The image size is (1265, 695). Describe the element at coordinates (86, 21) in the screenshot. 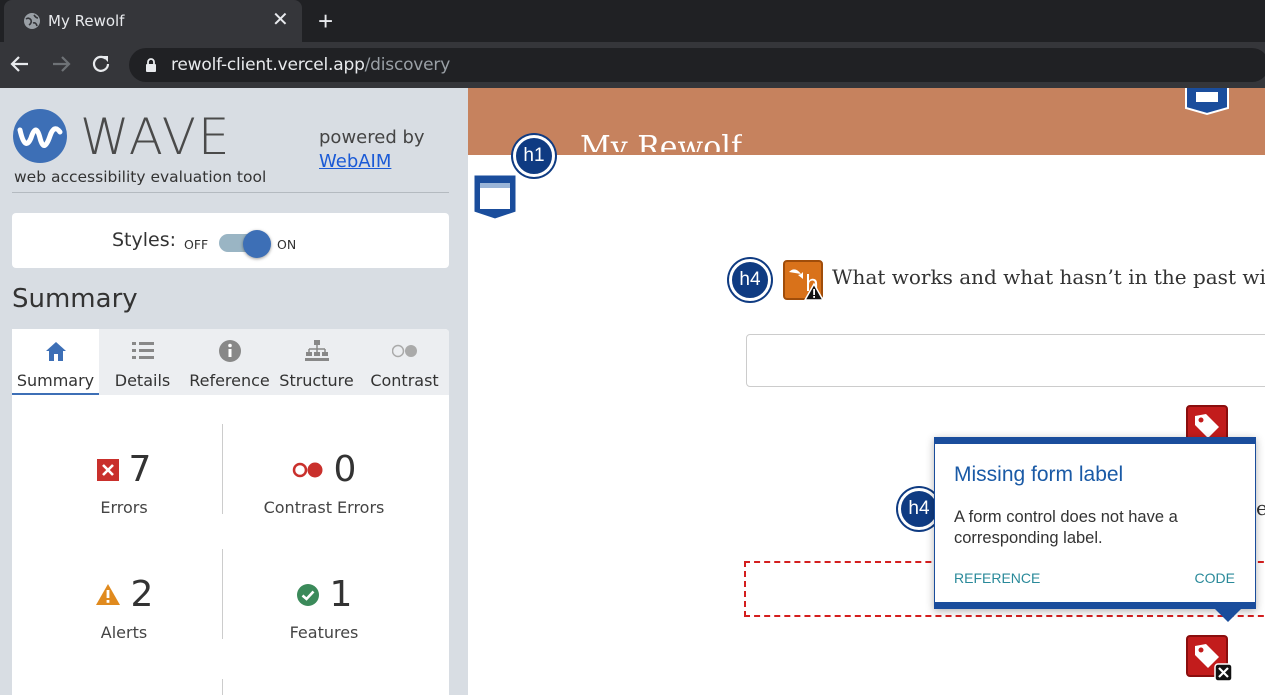

I see `tab-title: My Rewolf` at that location.